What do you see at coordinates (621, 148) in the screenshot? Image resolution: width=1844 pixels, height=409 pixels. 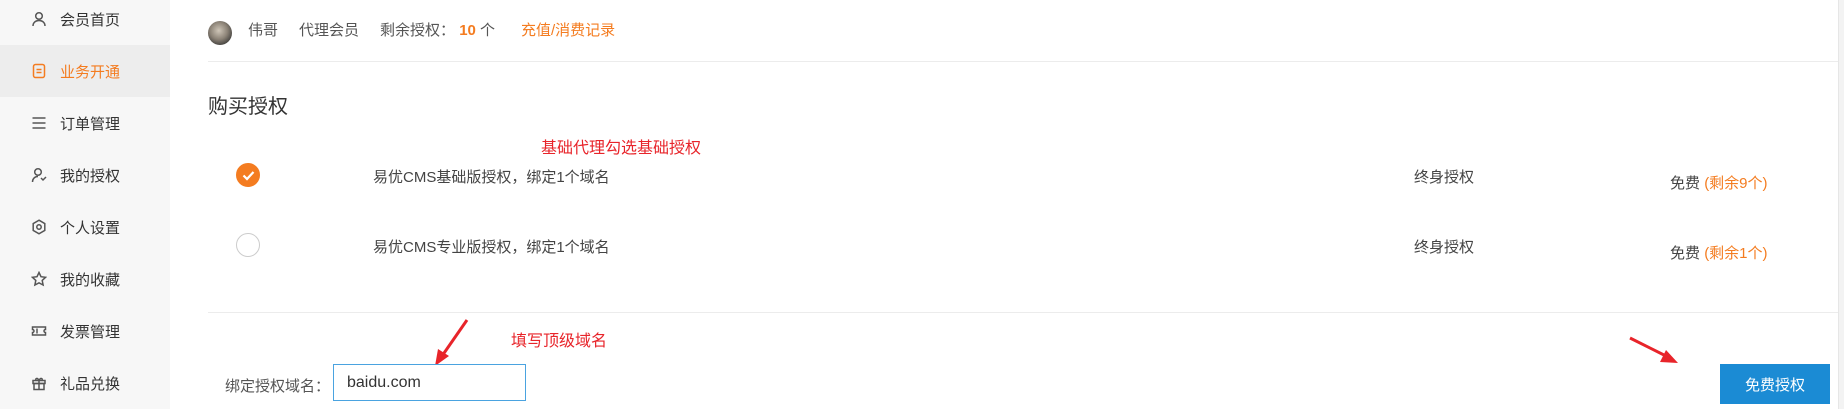 I see `annotation-basic-agent: 基础代理勾选基础授权` at bounding box center [621, 148].